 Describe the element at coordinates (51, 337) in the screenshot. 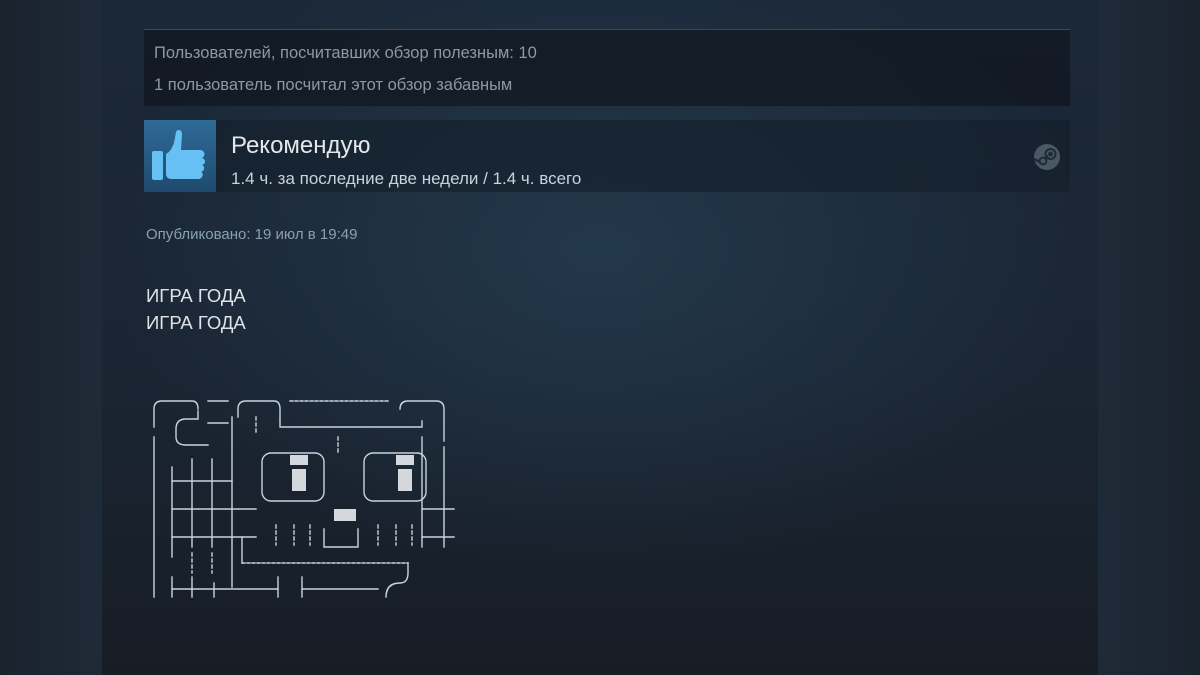

I see `left-margin` at that location.